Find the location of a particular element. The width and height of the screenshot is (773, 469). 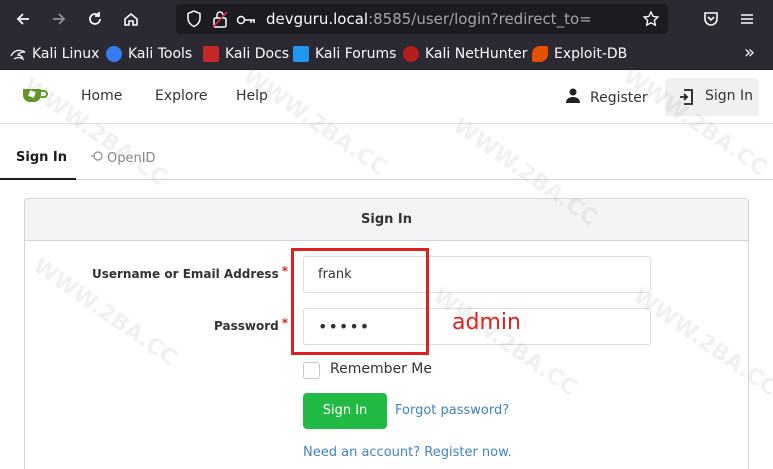

nav-signin-button: Sign In is located at coordinates (712, 97).